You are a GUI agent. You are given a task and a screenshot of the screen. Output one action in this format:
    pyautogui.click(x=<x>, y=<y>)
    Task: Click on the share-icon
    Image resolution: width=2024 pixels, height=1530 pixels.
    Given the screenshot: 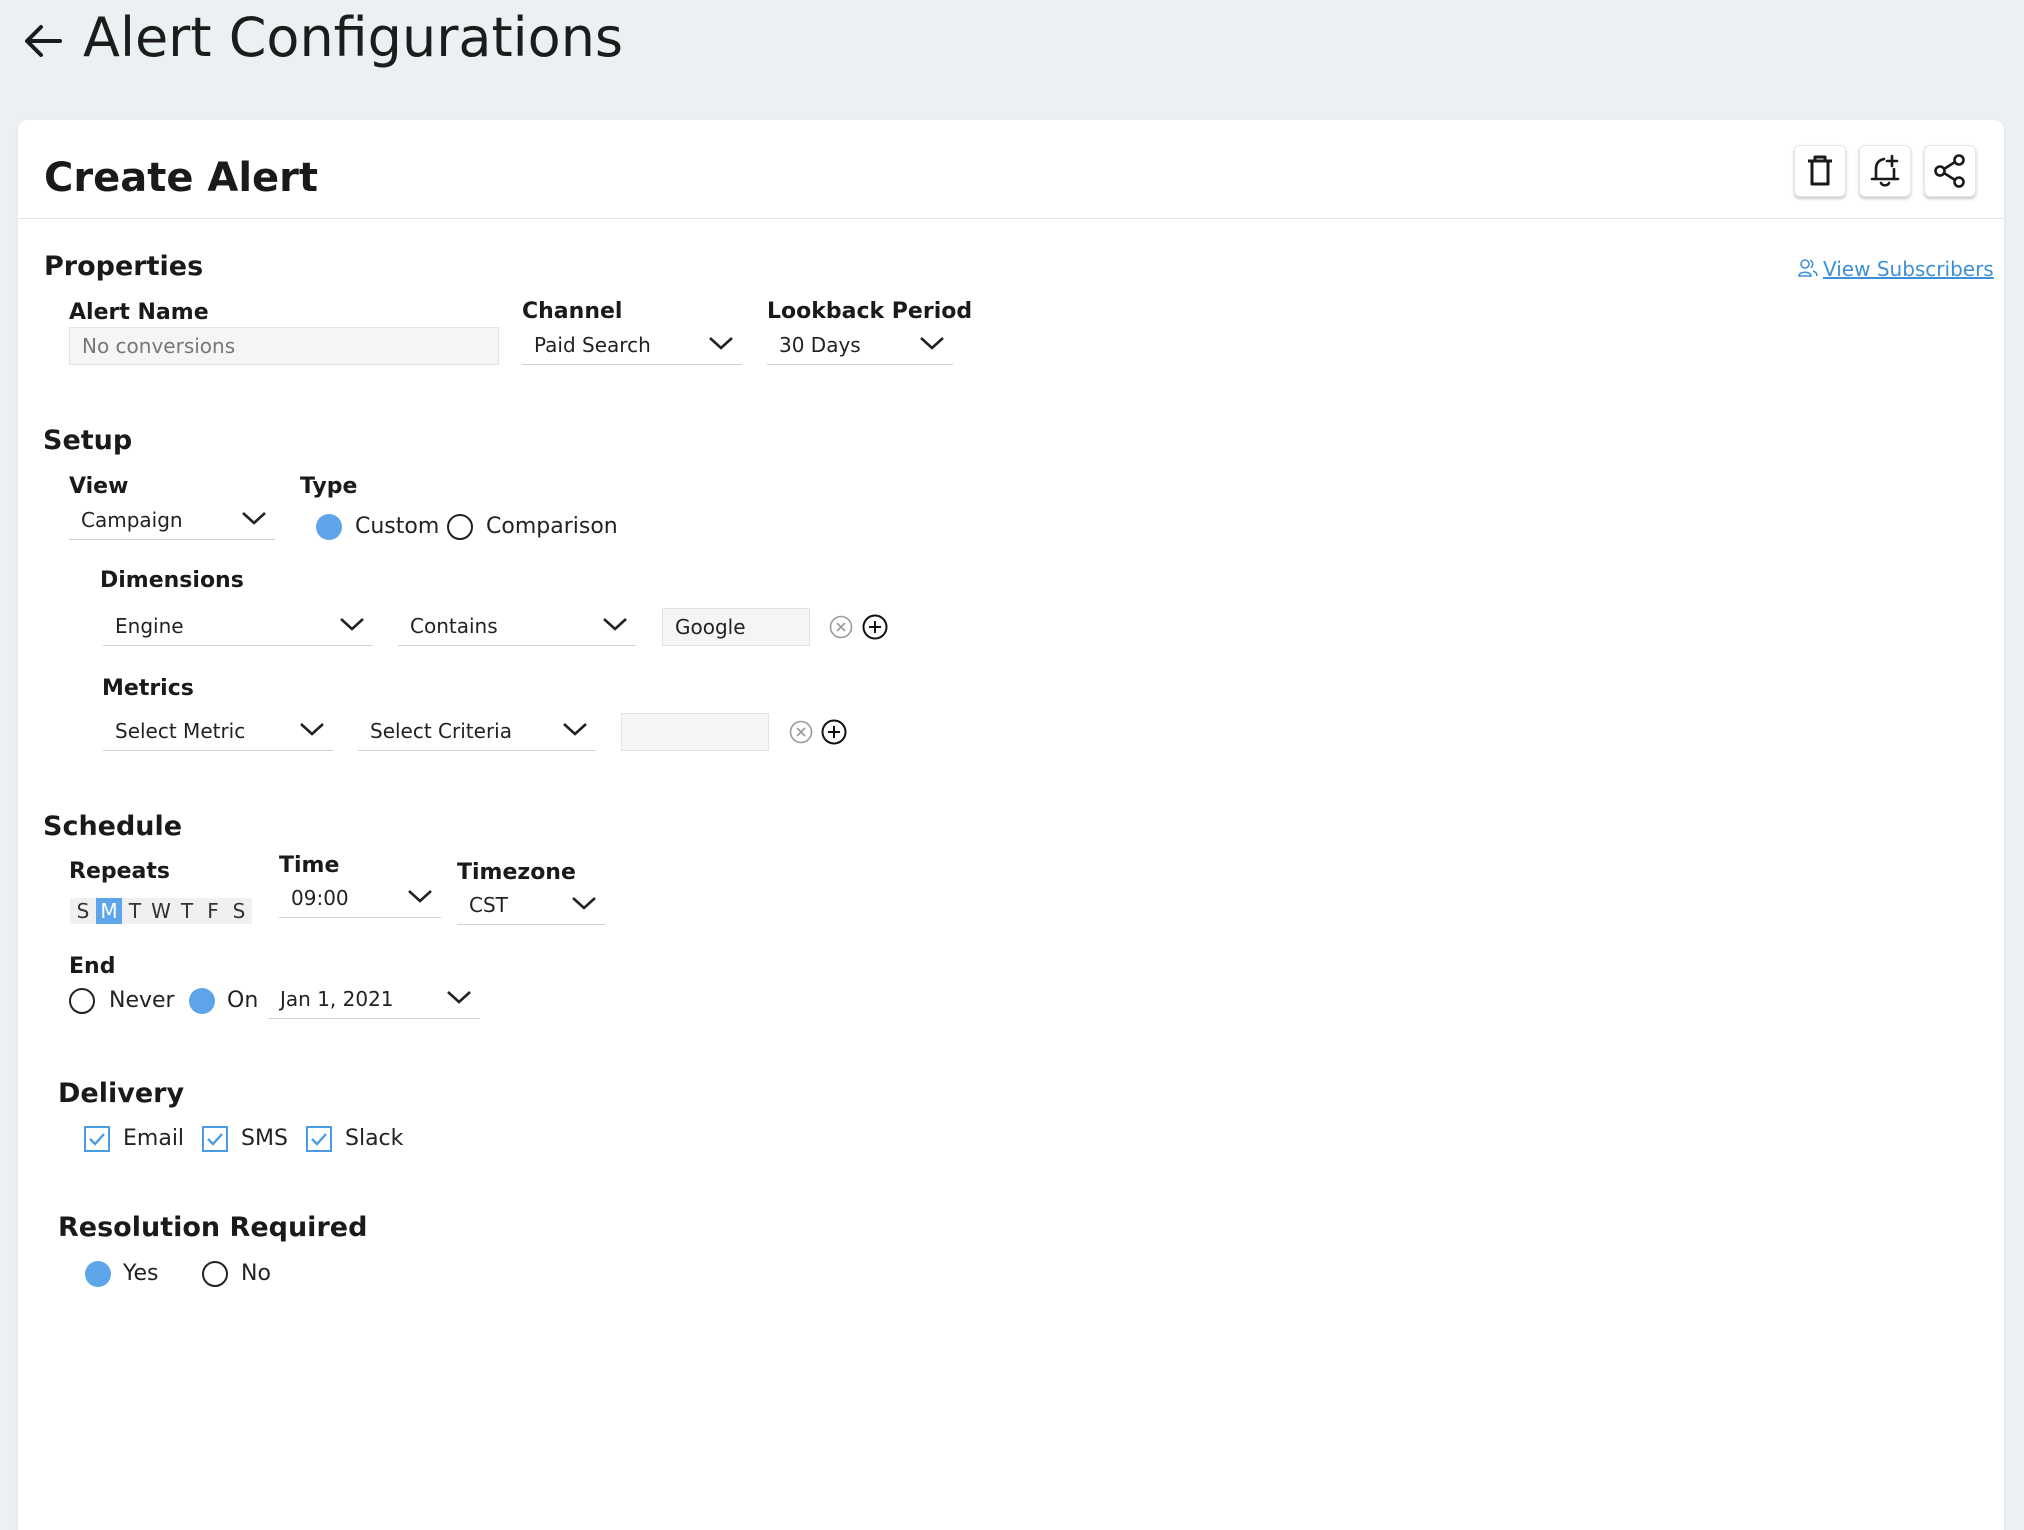 What is the action you would take?
    pyautogui.click(x=1949, y=171)
    